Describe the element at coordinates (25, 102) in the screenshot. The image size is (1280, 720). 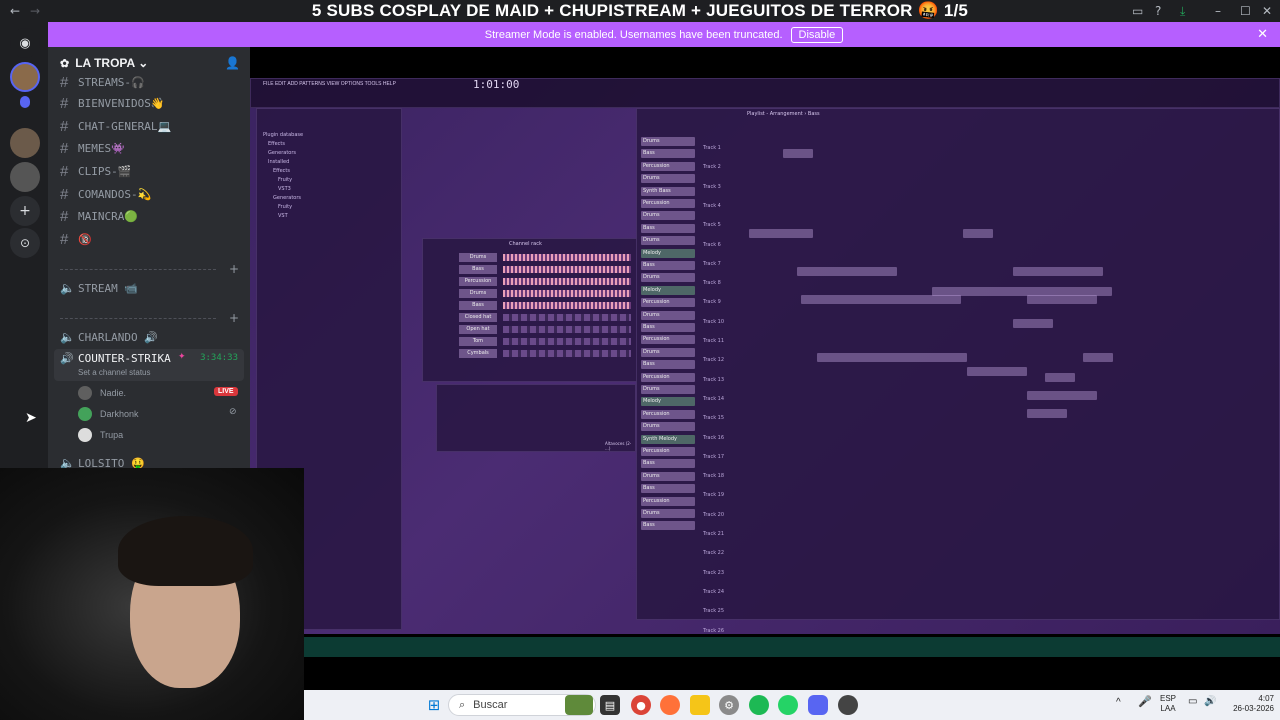
I see `folder-icon` at that location.